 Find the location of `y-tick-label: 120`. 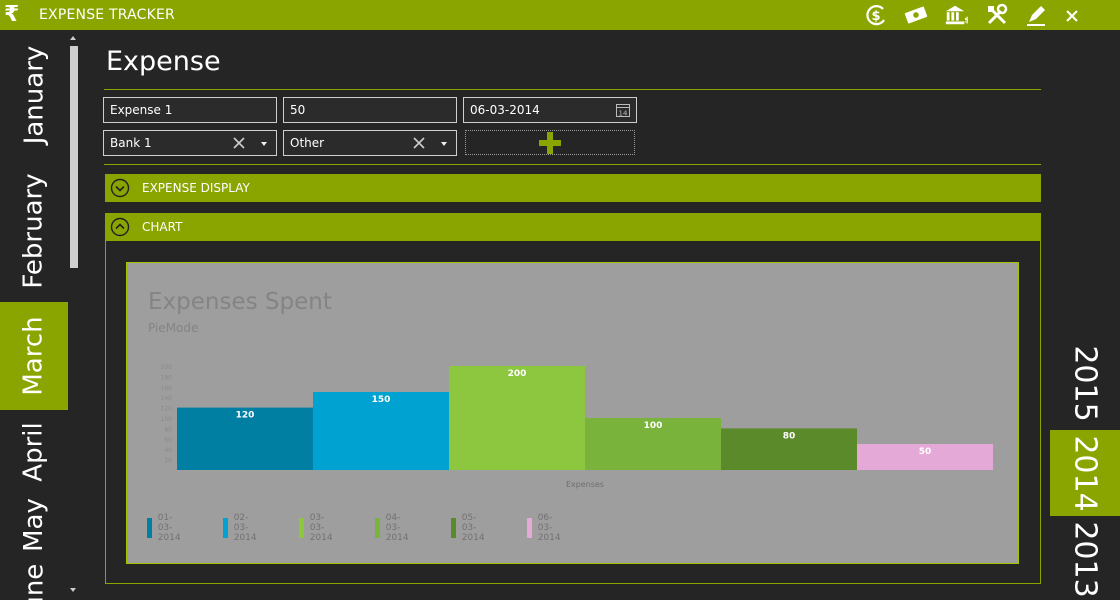

y-tick-label: 120 is located at coordinates (167, 409).